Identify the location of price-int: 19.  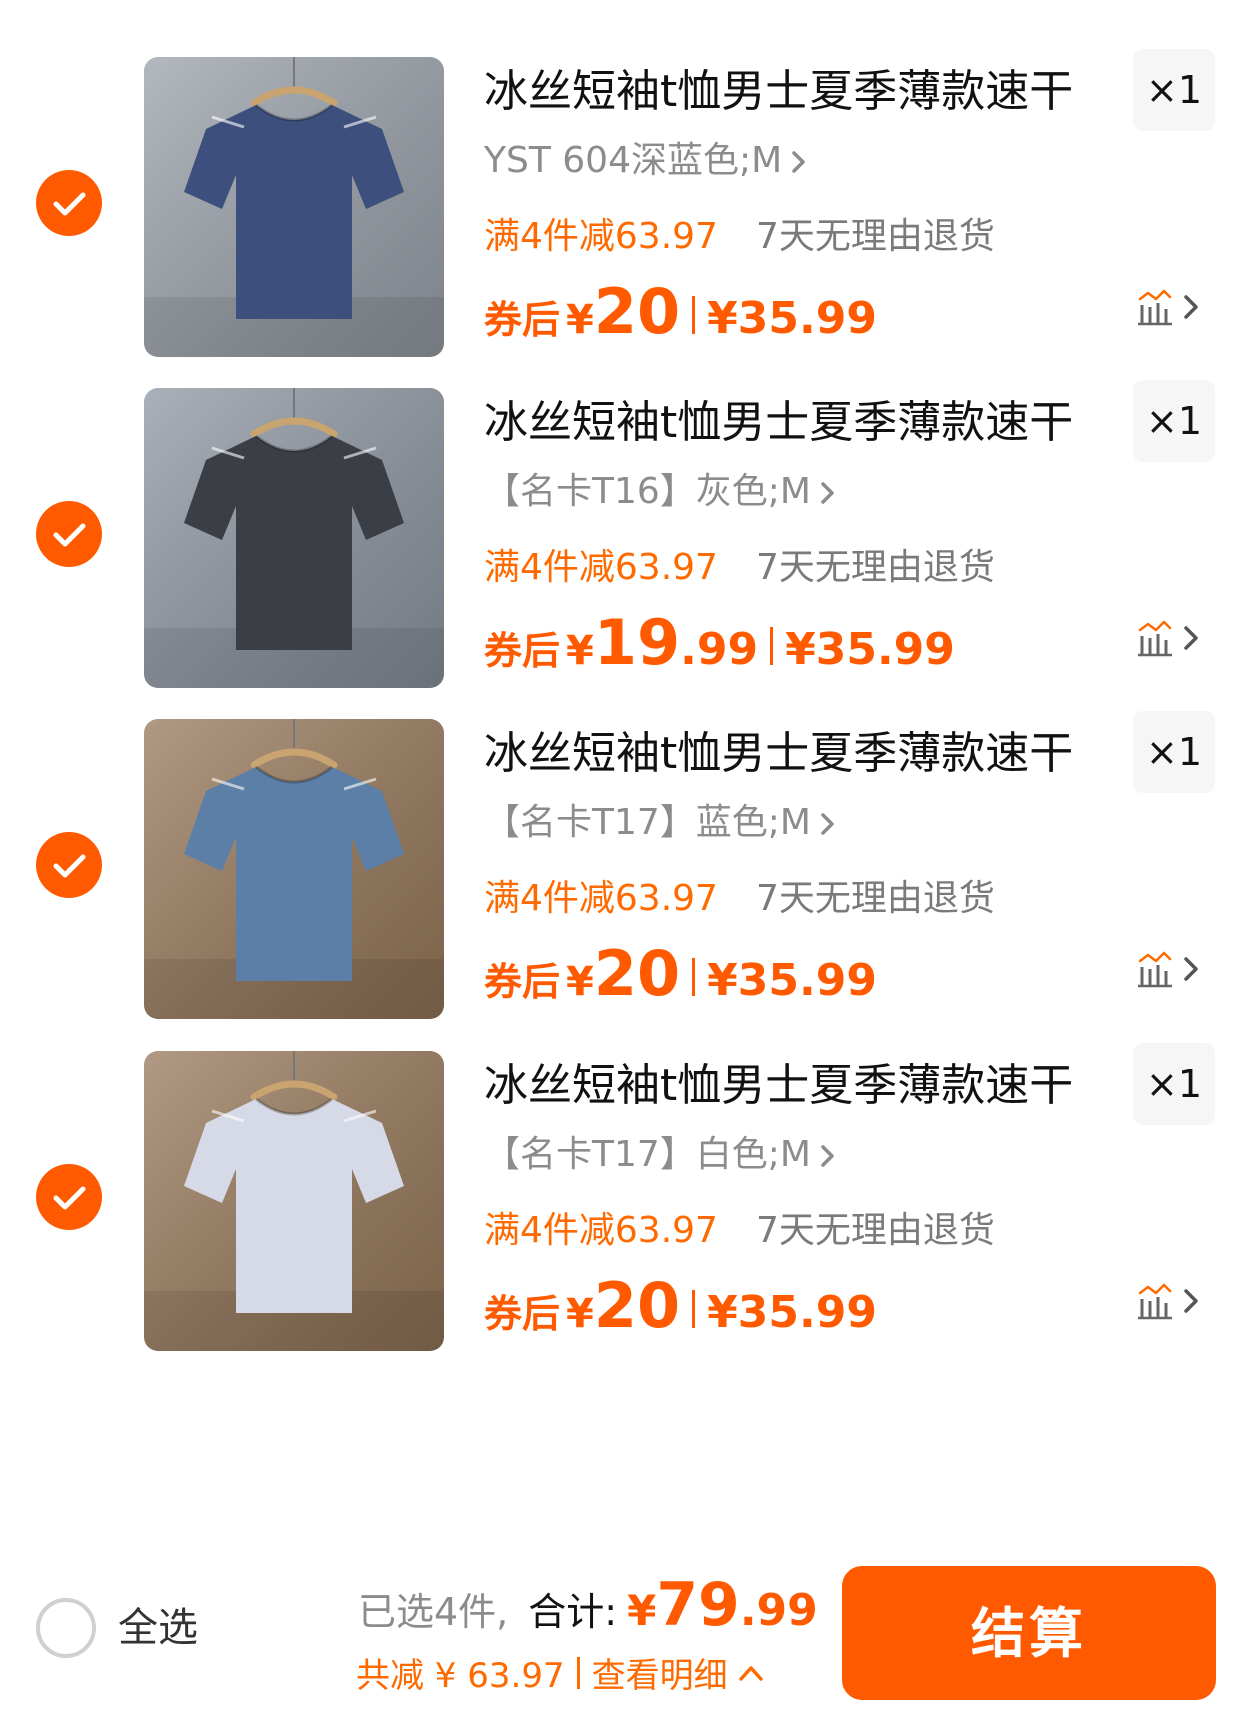
(637, 642).